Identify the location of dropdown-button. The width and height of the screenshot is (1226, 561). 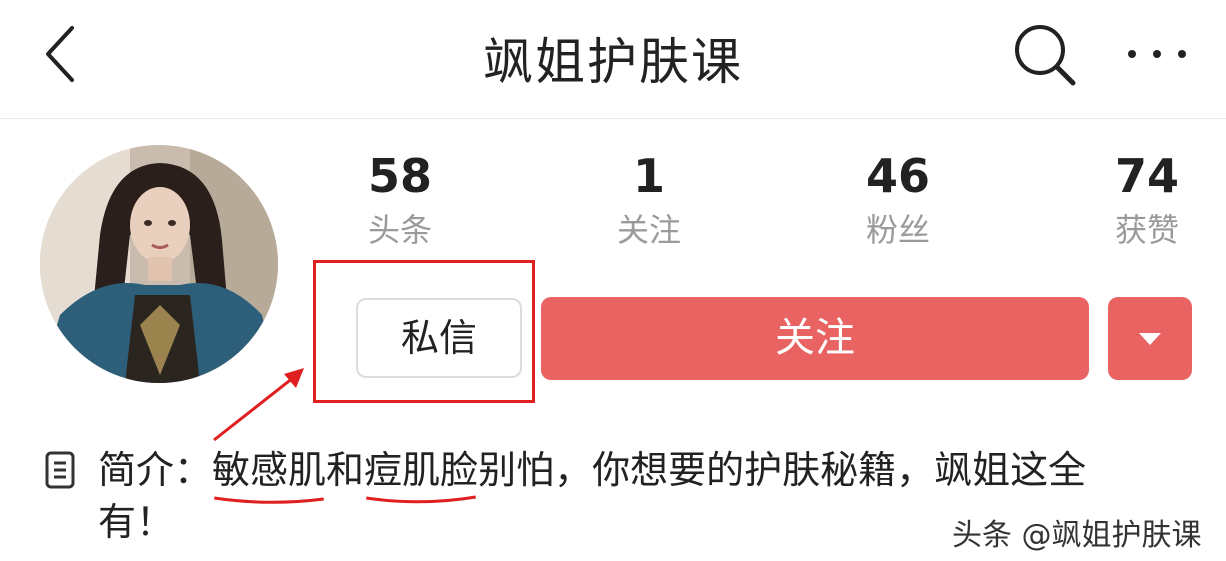
(1150, 338).